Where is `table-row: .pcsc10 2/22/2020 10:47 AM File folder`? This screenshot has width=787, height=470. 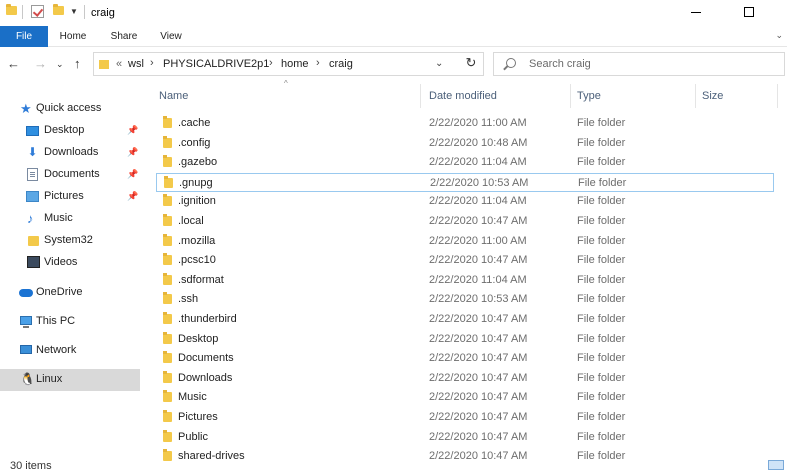
table-row: .pcsc10 2/22/2020 10:47 AM File folder is located at coordinates (465, 260).